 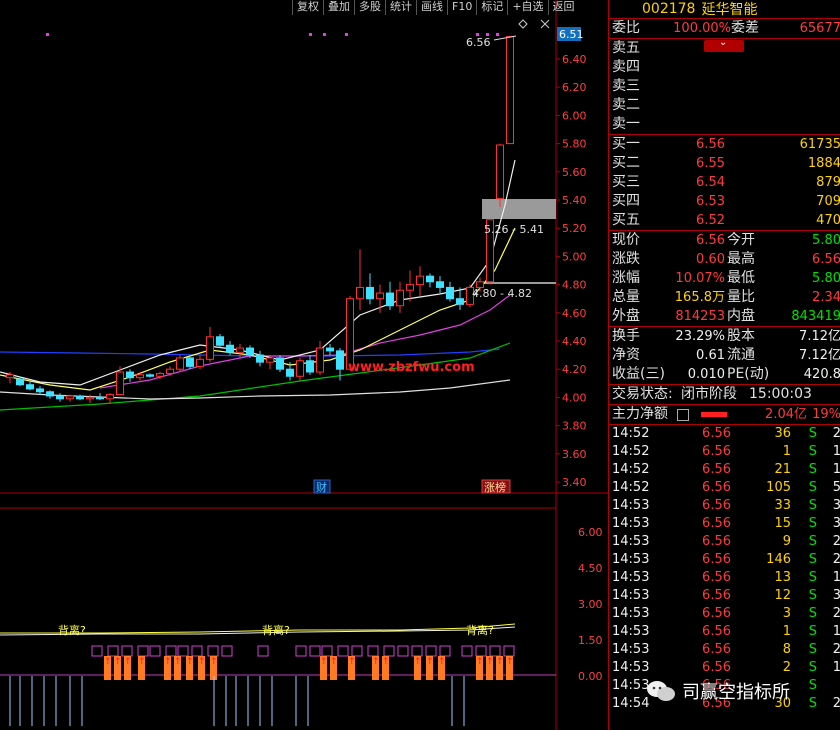 What do you see at coordinates (729, 10) in the screenshot?
I see `stock-name: 延华智能` at bounding box center [729, 10].